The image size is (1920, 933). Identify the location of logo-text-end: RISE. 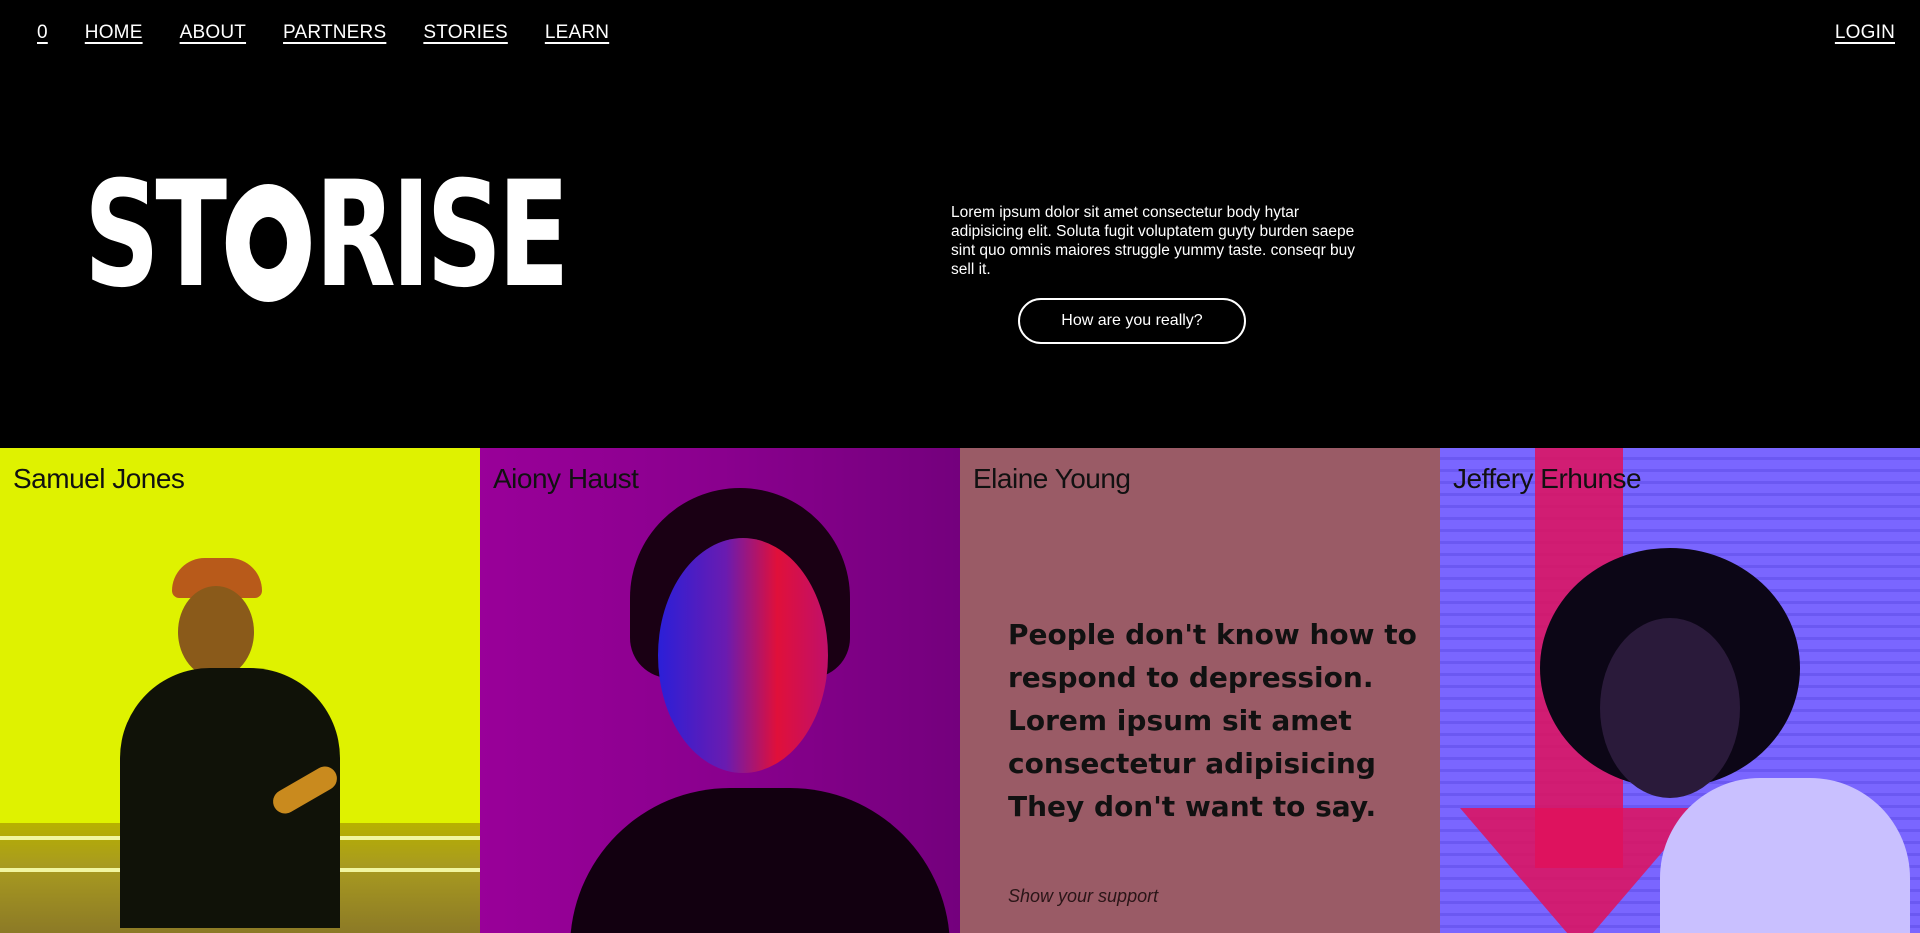
(442, 235).